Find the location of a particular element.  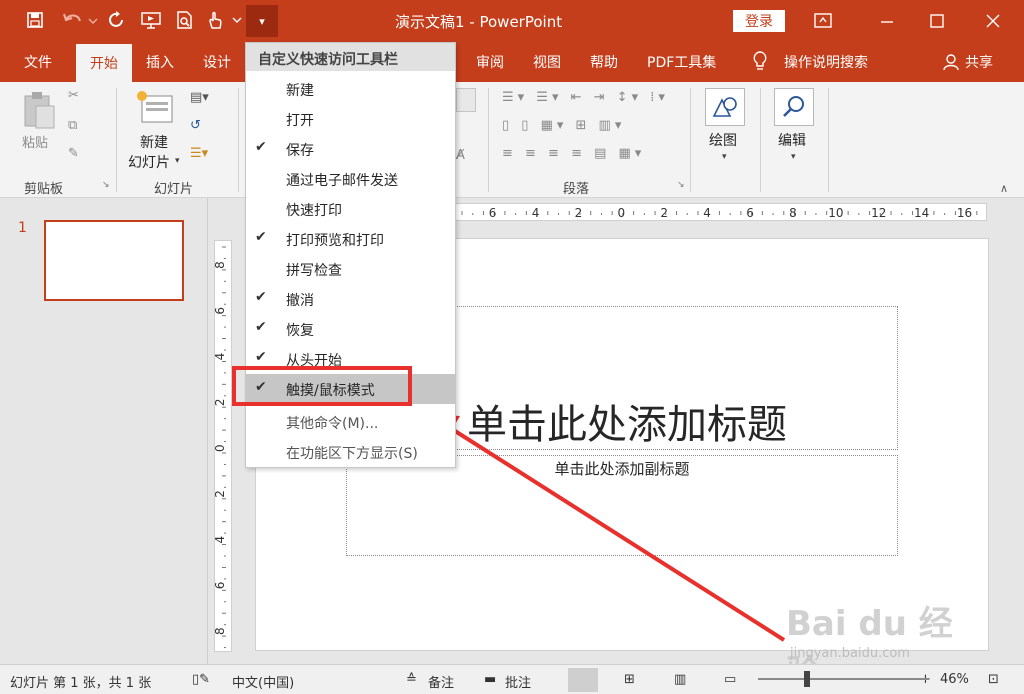

clear-formatting-icon: A̸ is located at coordinates (460, 155).